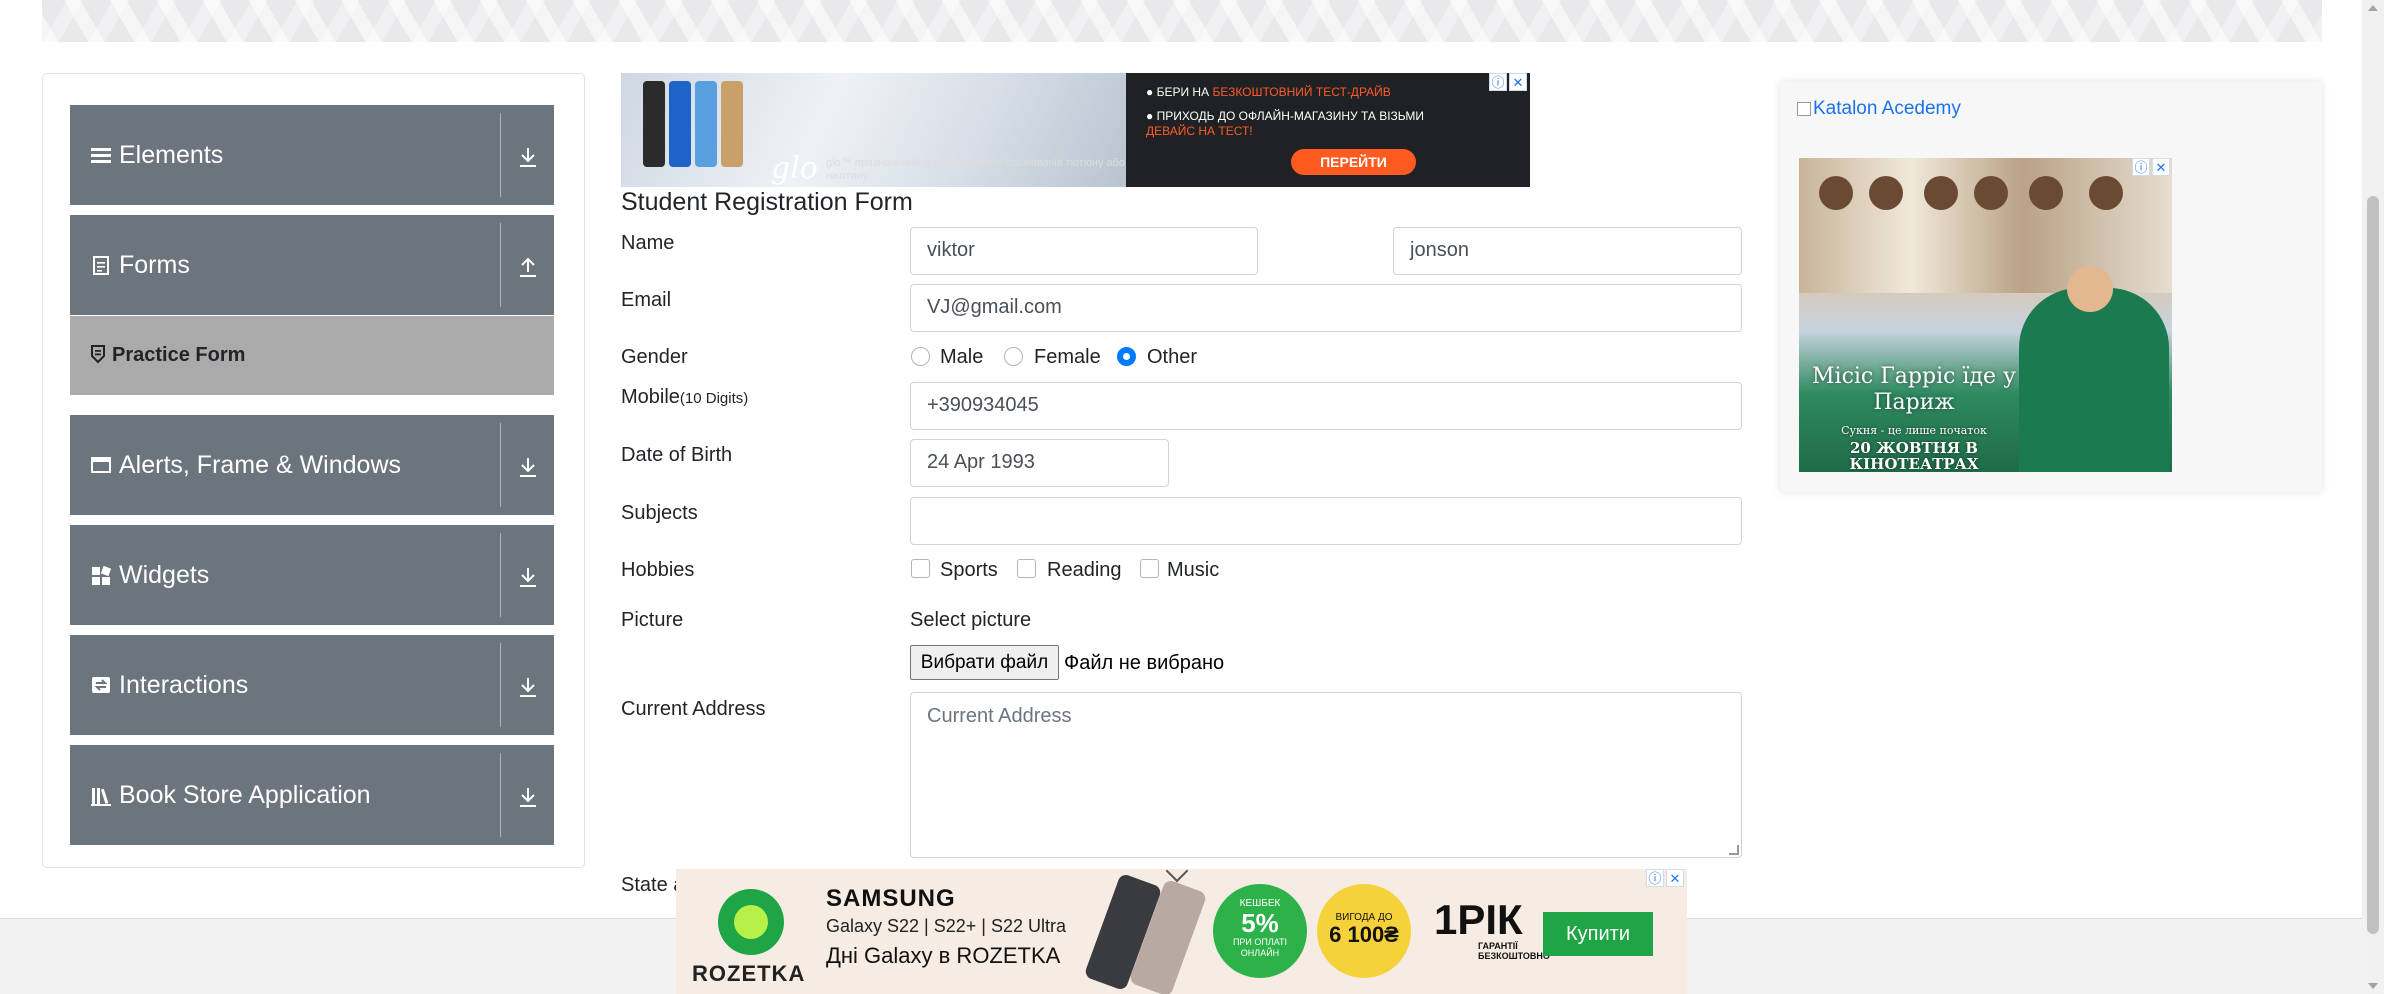  I want to click on scroll-down-arrow-icon, so click(2373, 986).